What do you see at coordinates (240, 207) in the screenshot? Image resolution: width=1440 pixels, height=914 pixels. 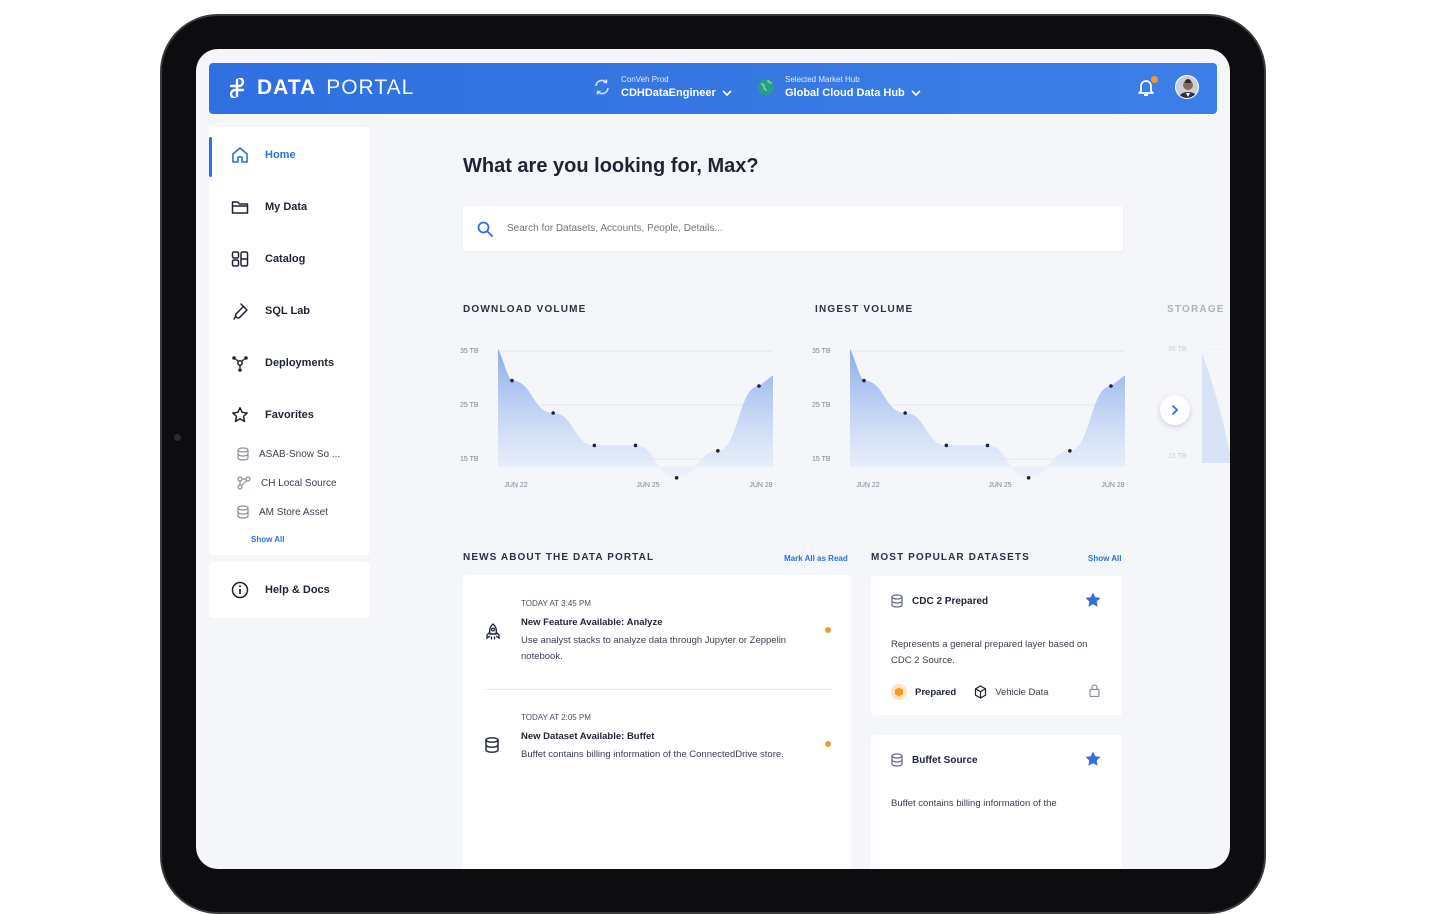 I see `folder-icon` at bounding box center [240, 207].